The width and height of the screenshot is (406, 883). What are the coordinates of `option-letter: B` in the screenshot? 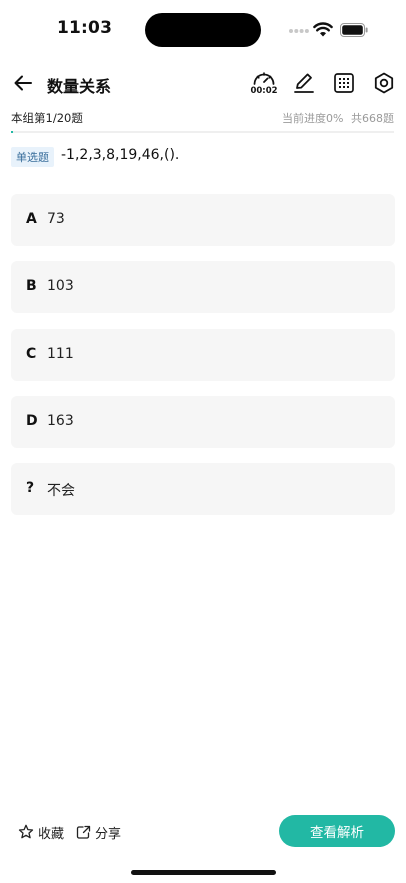 It's located at (31, 286).